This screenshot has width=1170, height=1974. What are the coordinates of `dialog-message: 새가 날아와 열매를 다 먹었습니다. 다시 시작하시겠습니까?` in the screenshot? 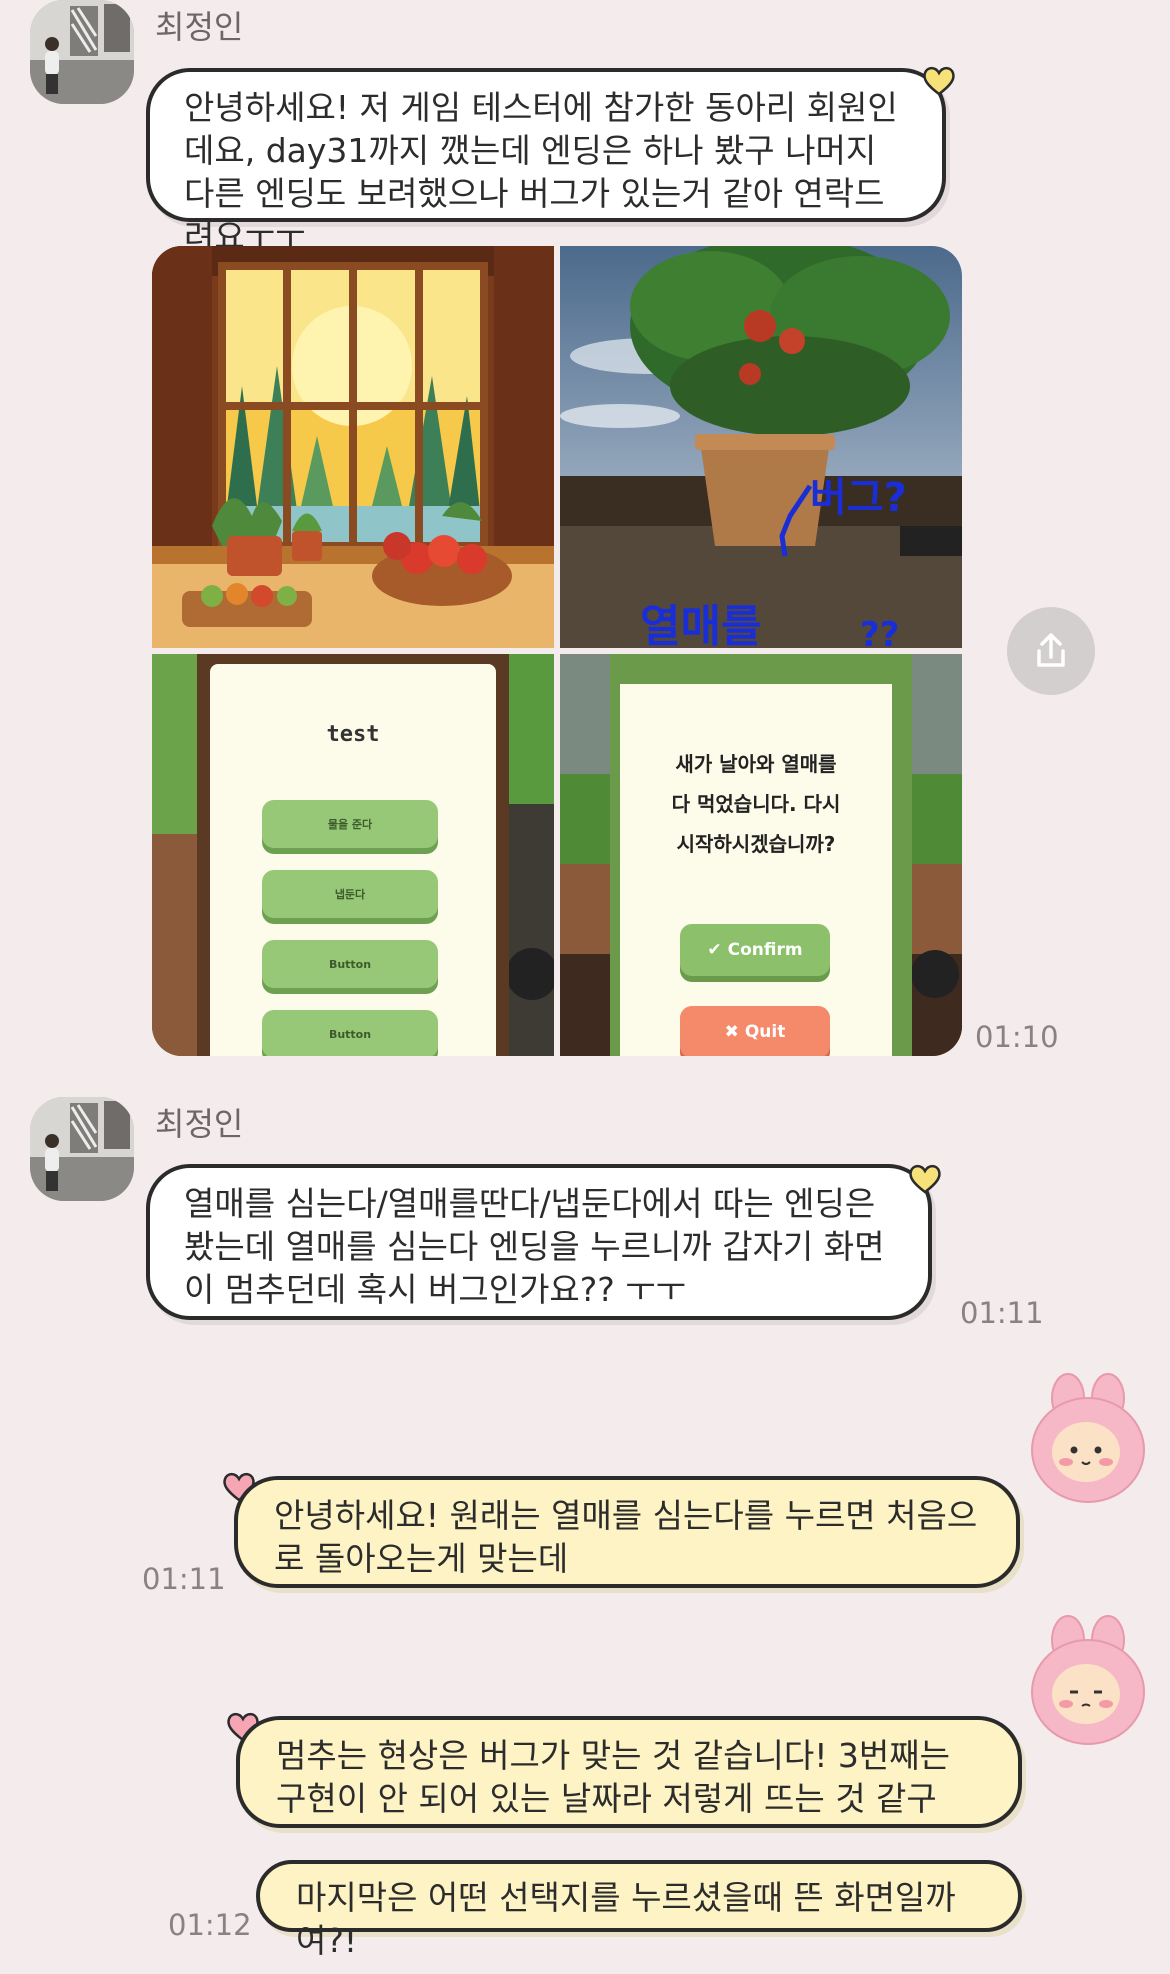 It's located at (756, 804).